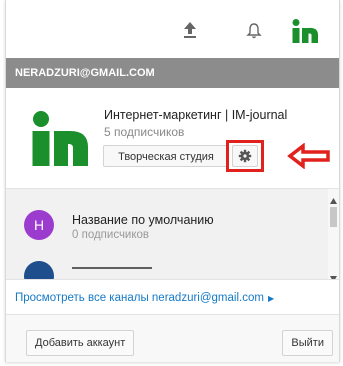 The image size is (343, 366). Describe the element at coordinates (60, 140) in the screenshot. I see `channel-logo-icon` at that location.